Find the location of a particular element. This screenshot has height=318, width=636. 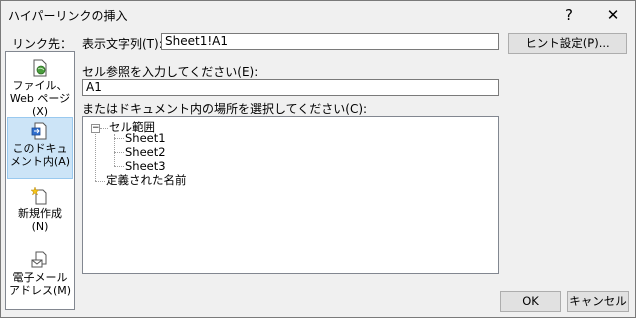

tree-node-sheet: Sheet2 is located at coordinates (145, 152).